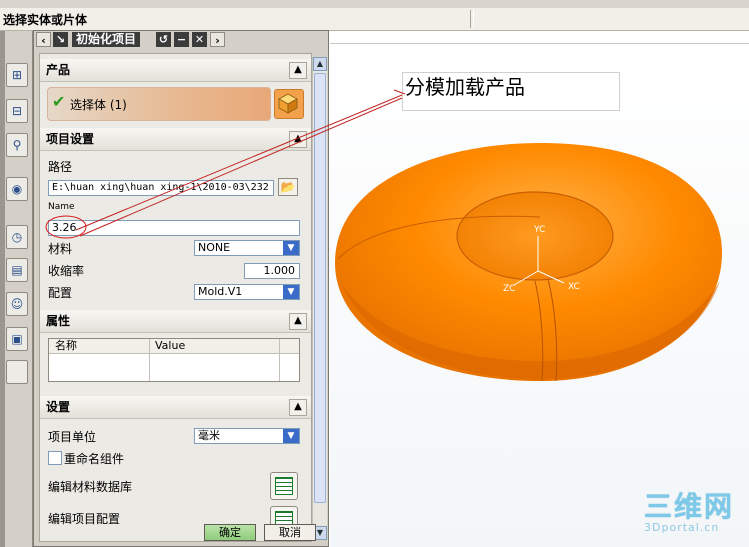  What do you see at coordinates (174, 360) in the screenshot?
I see `attributes-table: 名称 Value` at bounding box center [174, 360].